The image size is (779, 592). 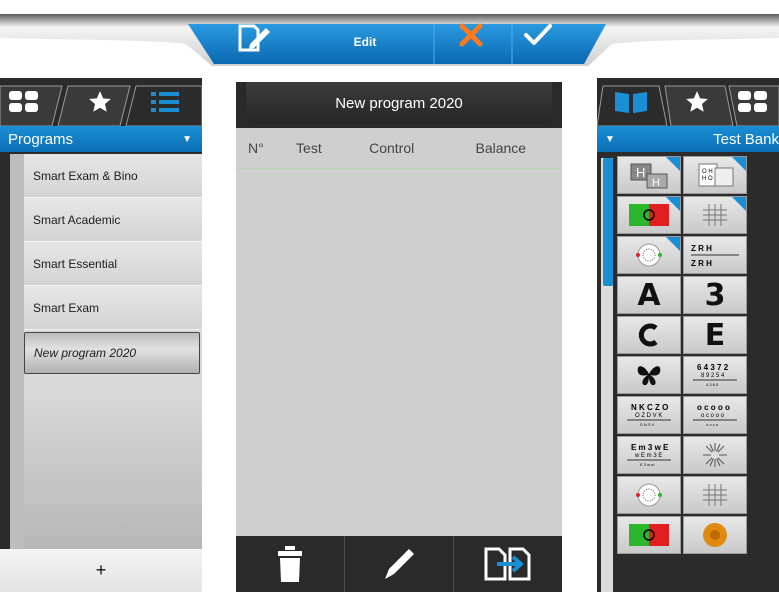 I want to click on svg-text: E m 3 w E, so click(x=650, y=447).